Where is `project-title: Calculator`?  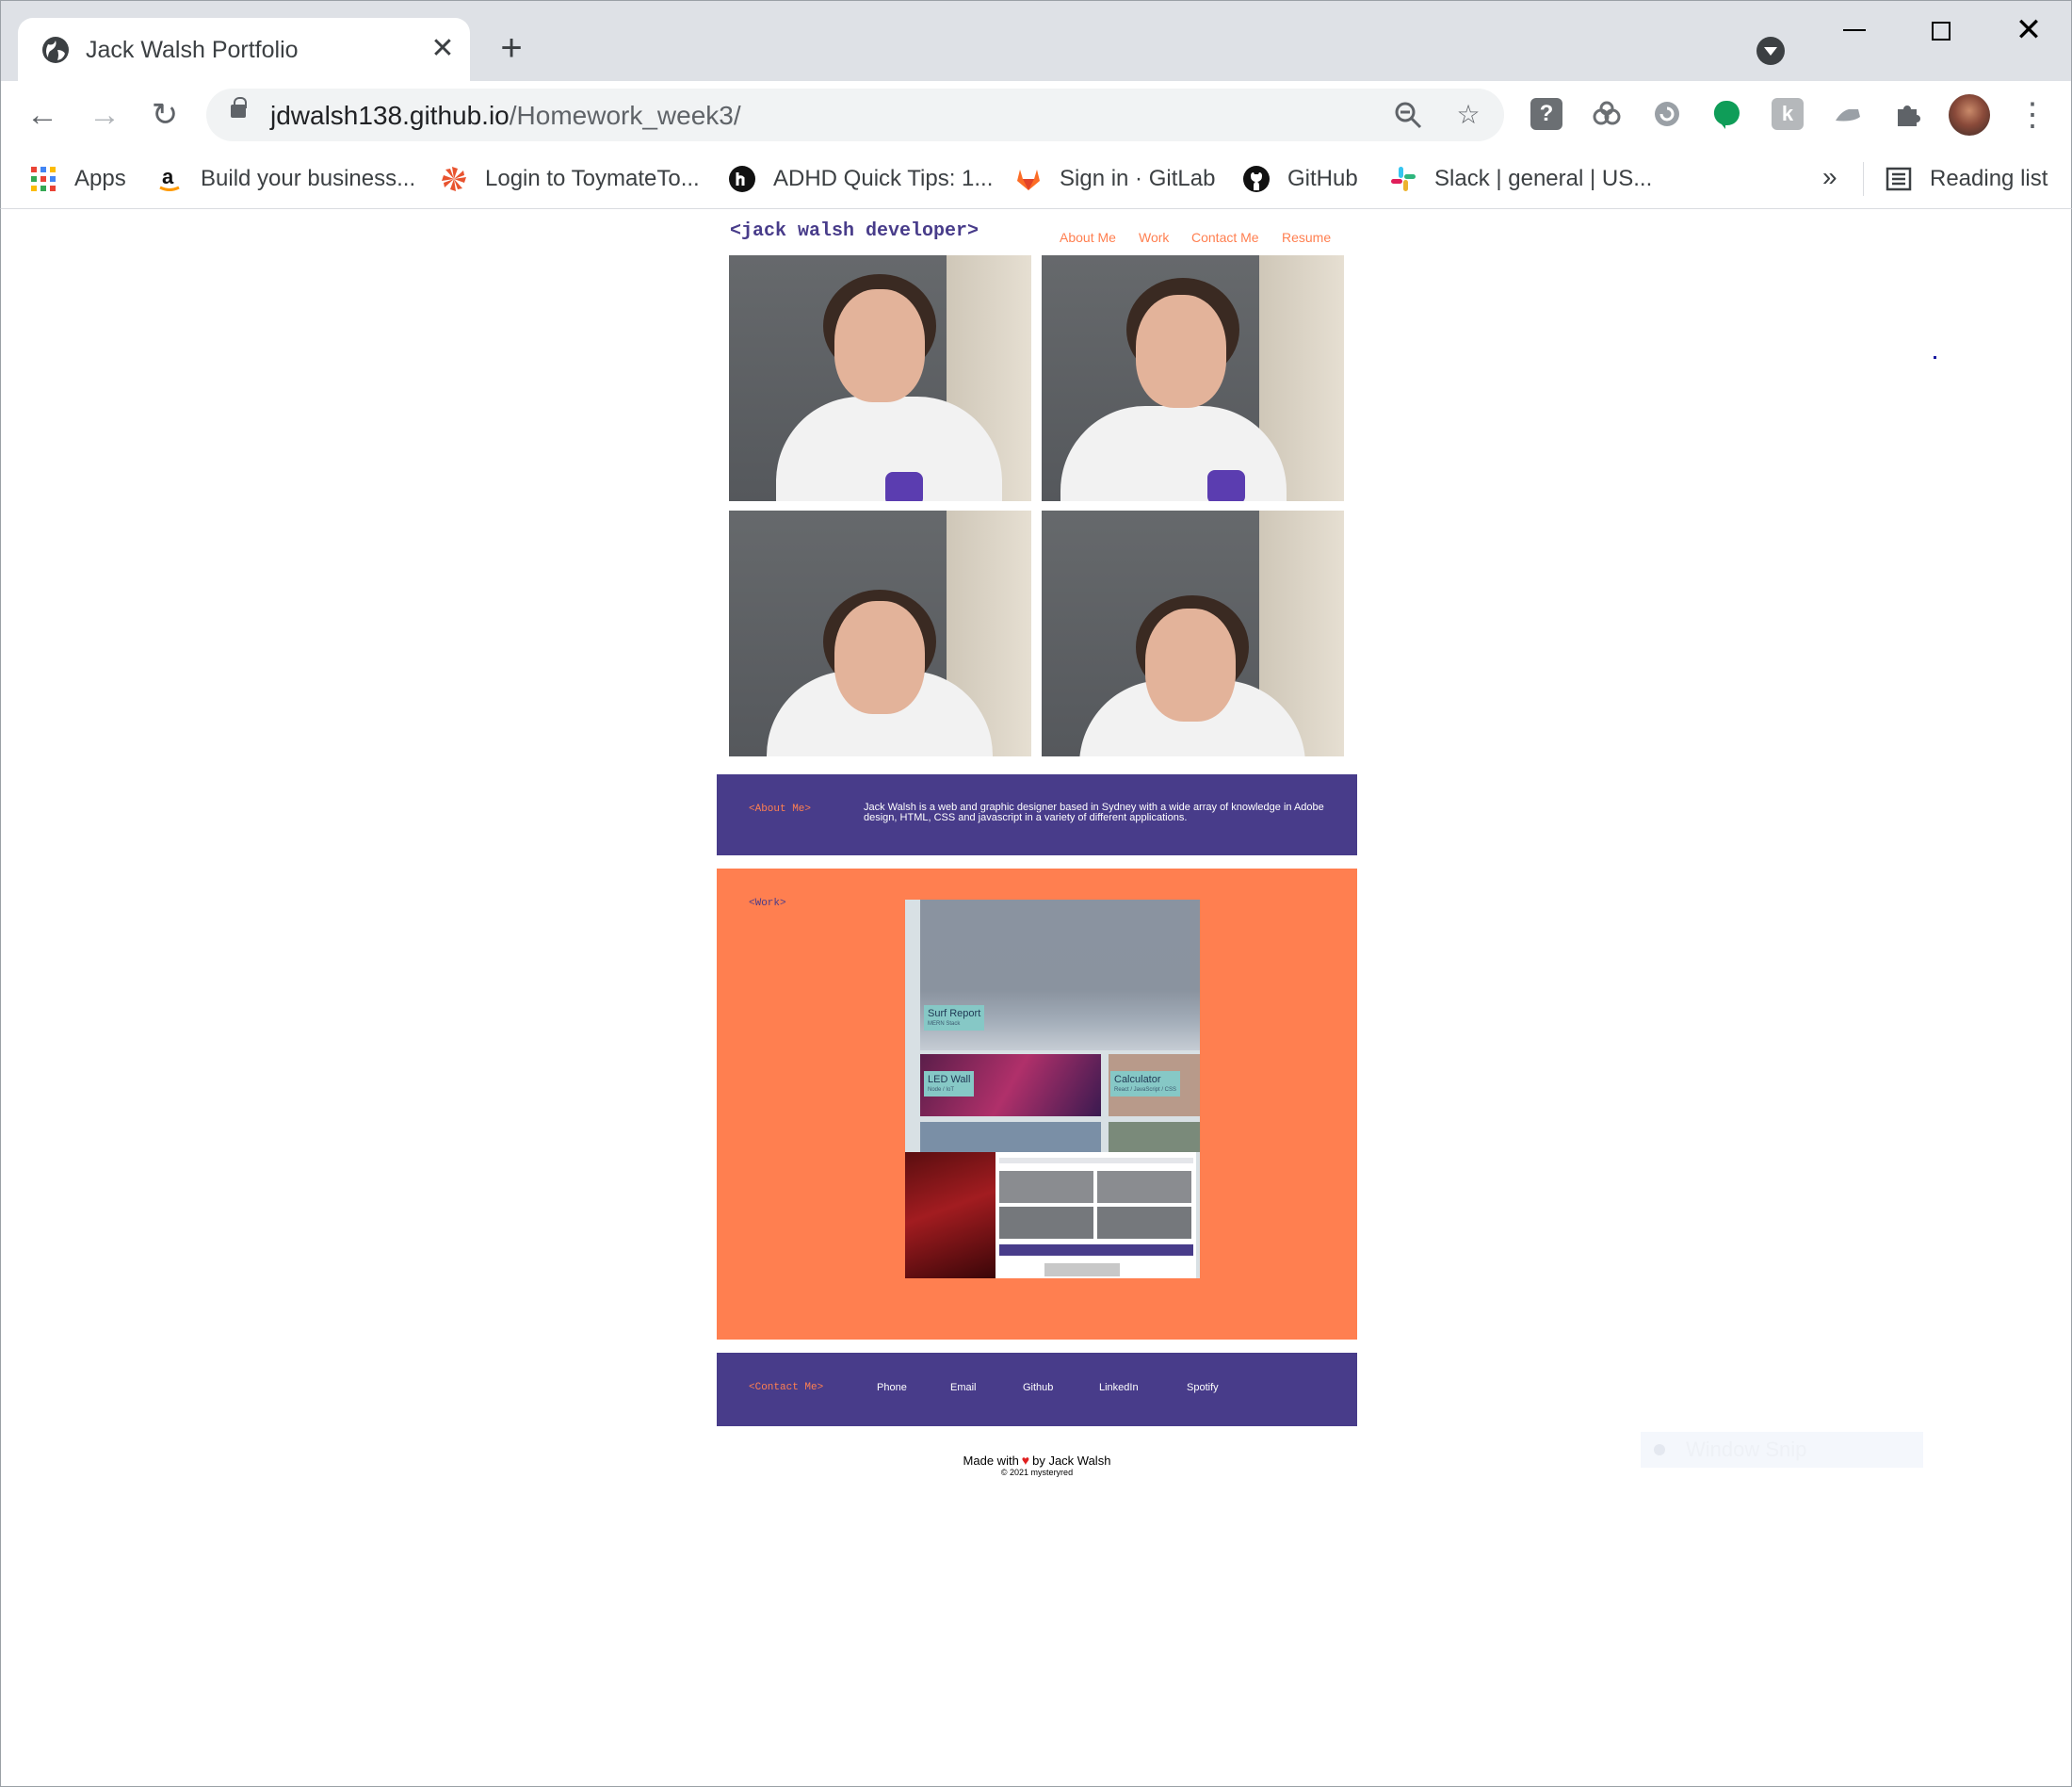
project-title: Calculator is located at coordinates (1137, 1079).